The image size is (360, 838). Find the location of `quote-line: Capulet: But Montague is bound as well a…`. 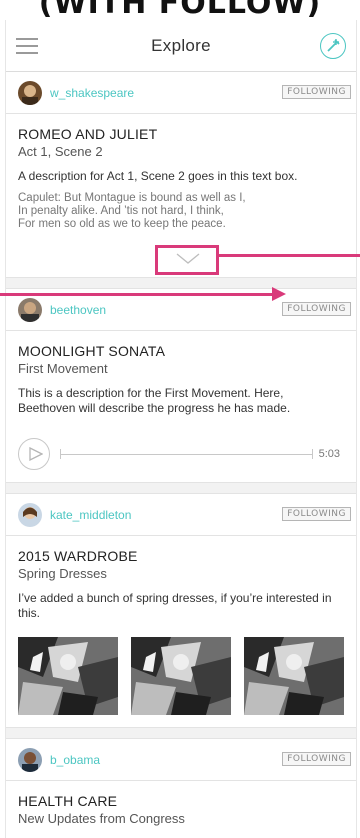

quote-line: Capulet: But Montague is bound as well a… is located at coordinates (132, 198).